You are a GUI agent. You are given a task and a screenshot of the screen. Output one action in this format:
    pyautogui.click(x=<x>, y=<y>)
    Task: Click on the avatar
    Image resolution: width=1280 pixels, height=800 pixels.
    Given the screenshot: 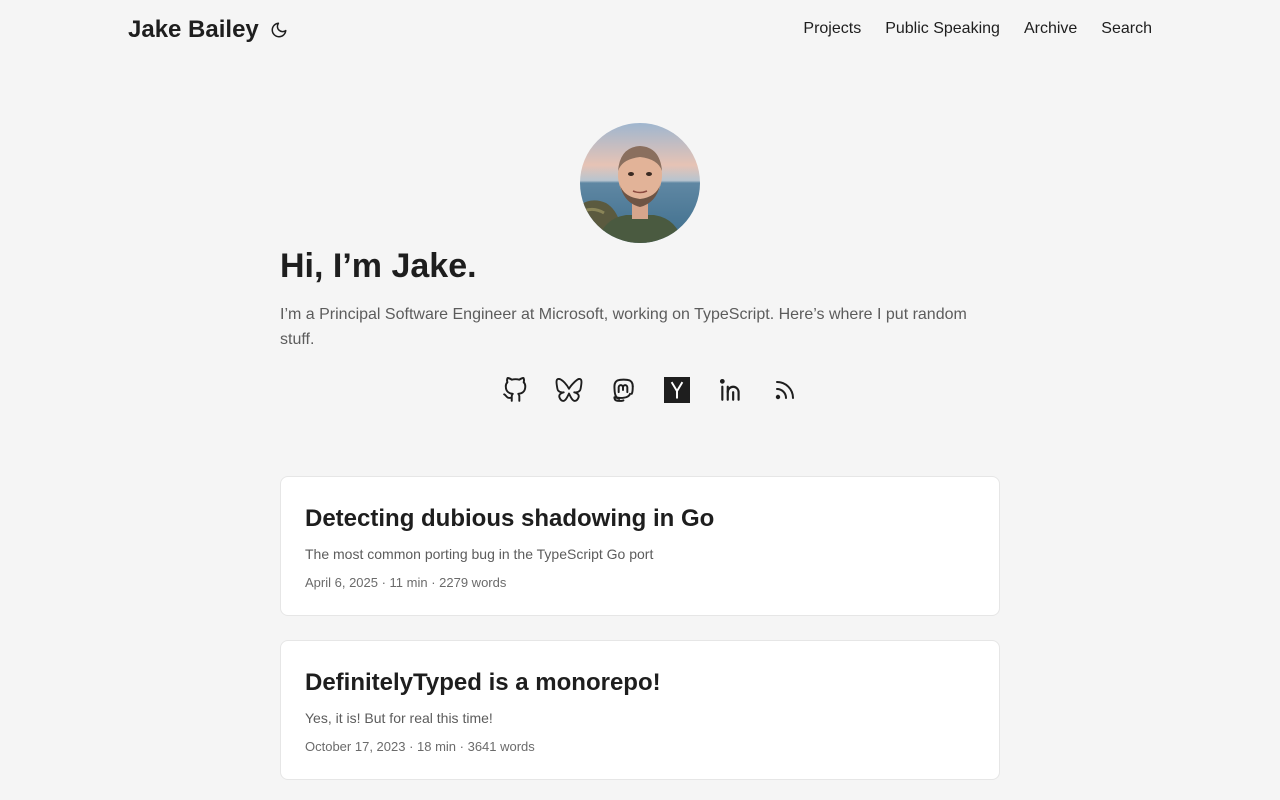 What is the action you would take?
    pyautogui.click(x=640, y=183)
    